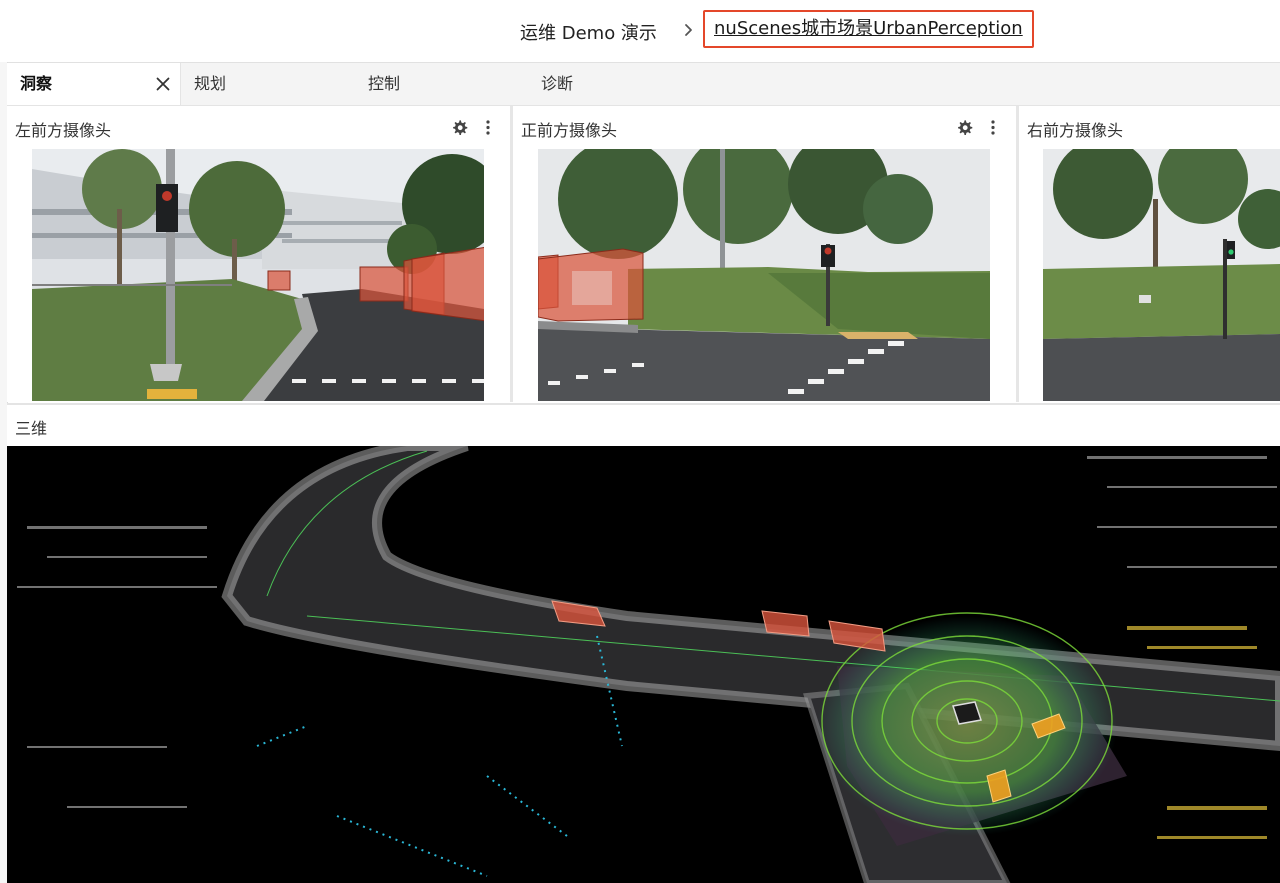 The width and height of the screenshot is (1280, 883). I want to click on chevron-right-icon, so click(688, 30).